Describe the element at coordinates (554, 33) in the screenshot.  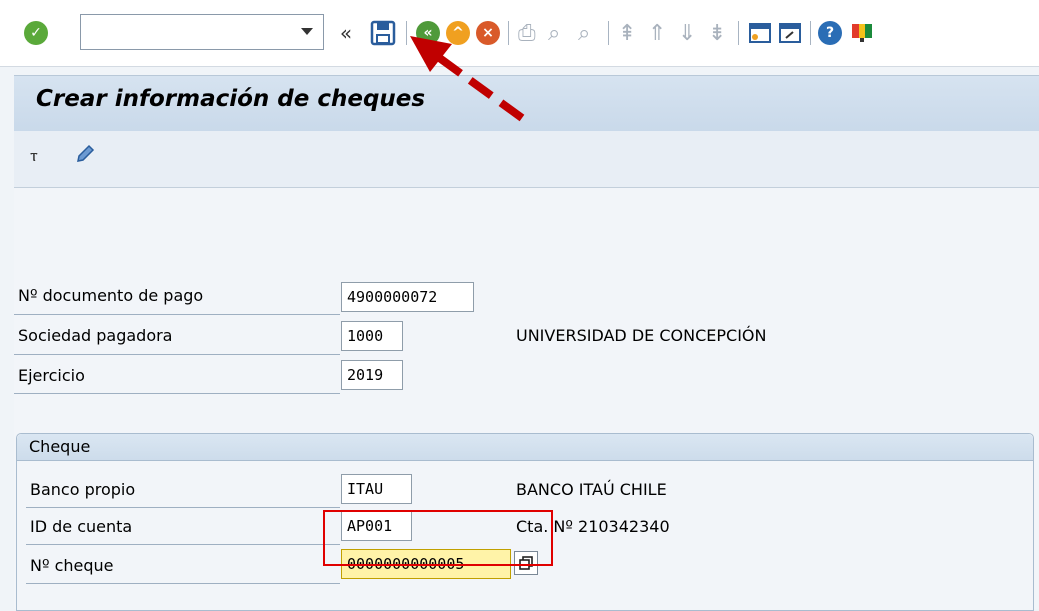
I see `find-icon: ⌕` at that location.